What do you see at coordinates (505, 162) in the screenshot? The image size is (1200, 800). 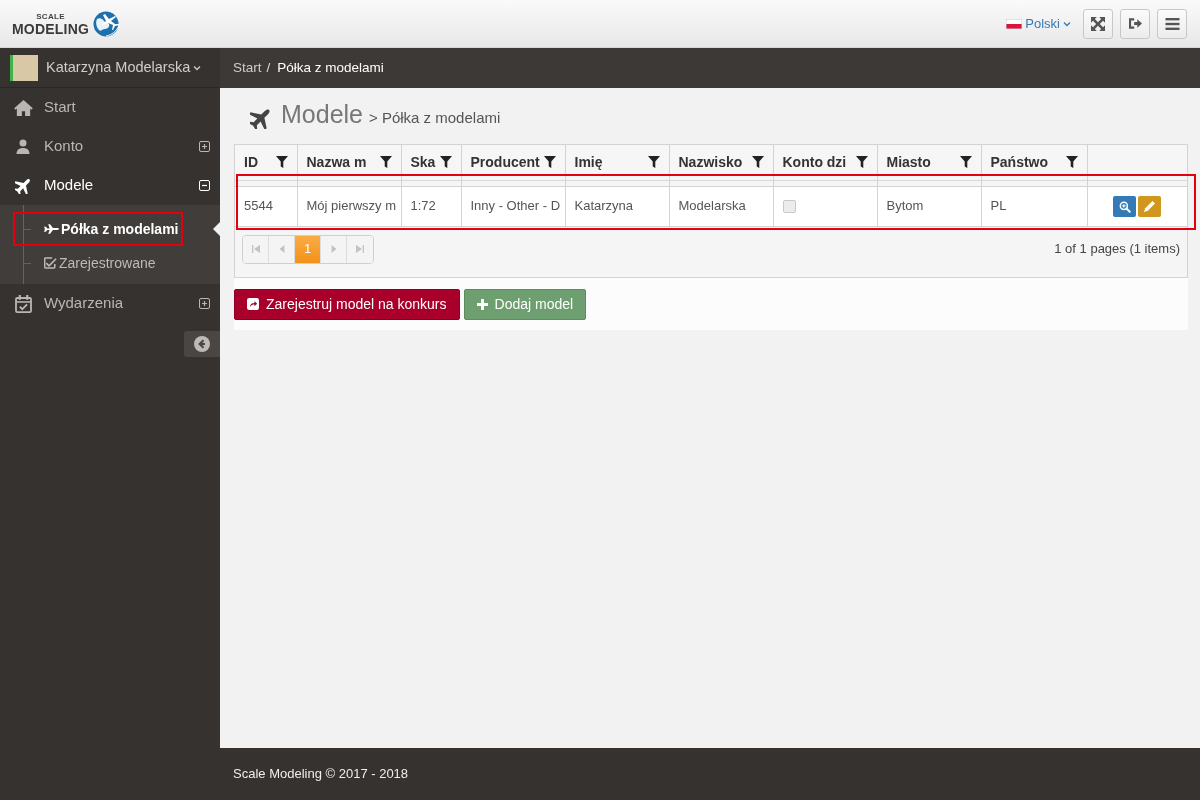 I see `column-header: Producent` at bounding box center [505, 162].